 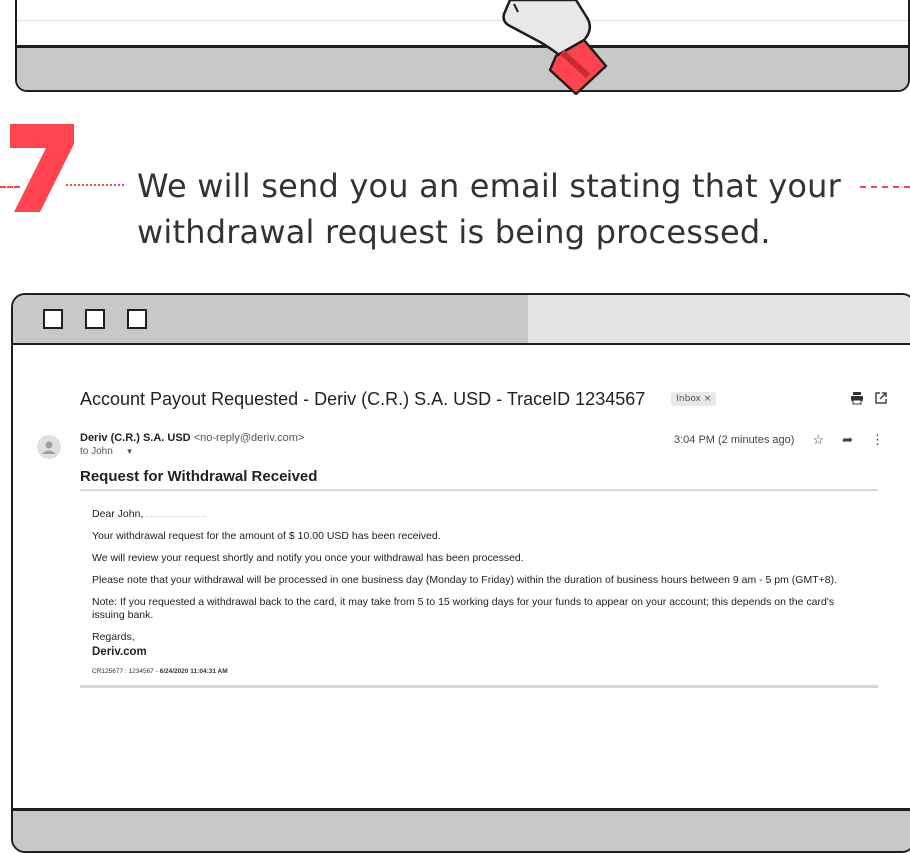 I want to click on reply-icon: ➦, so click(x=847, y=440).